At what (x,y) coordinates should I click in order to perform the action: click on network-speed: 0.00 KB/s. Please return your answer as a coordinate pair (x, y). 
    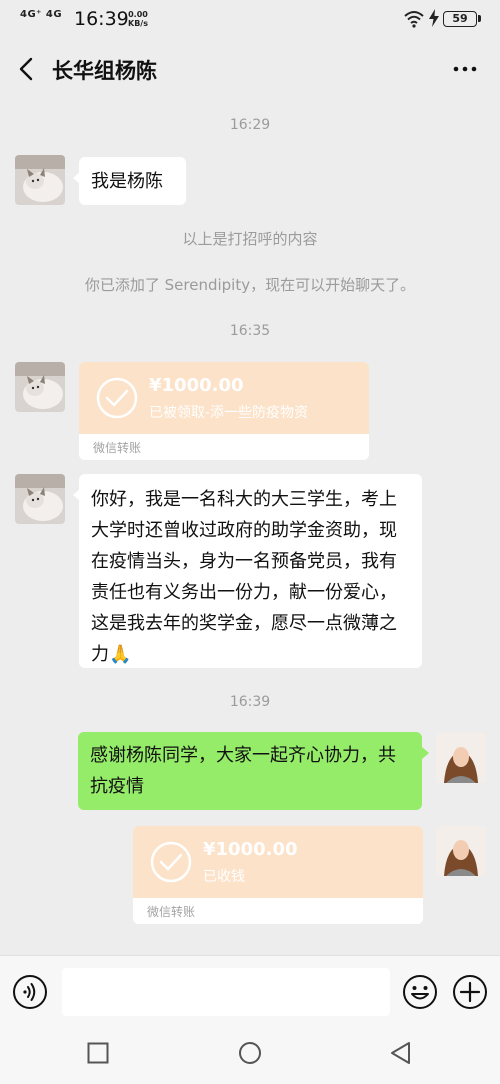
    Looking at the image, I should click on (138, 19).